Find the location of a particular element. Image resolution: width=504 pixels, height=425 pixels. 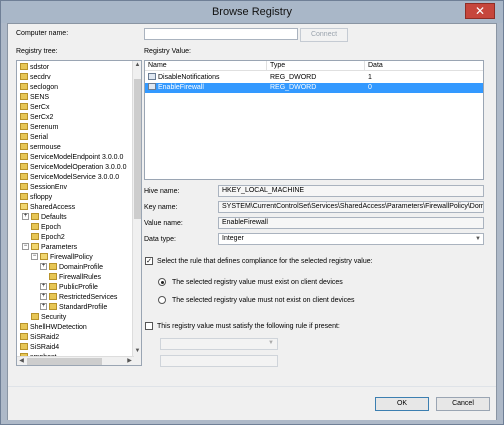

satisfy-rule-checkbox is located at coordinates (149, 326).